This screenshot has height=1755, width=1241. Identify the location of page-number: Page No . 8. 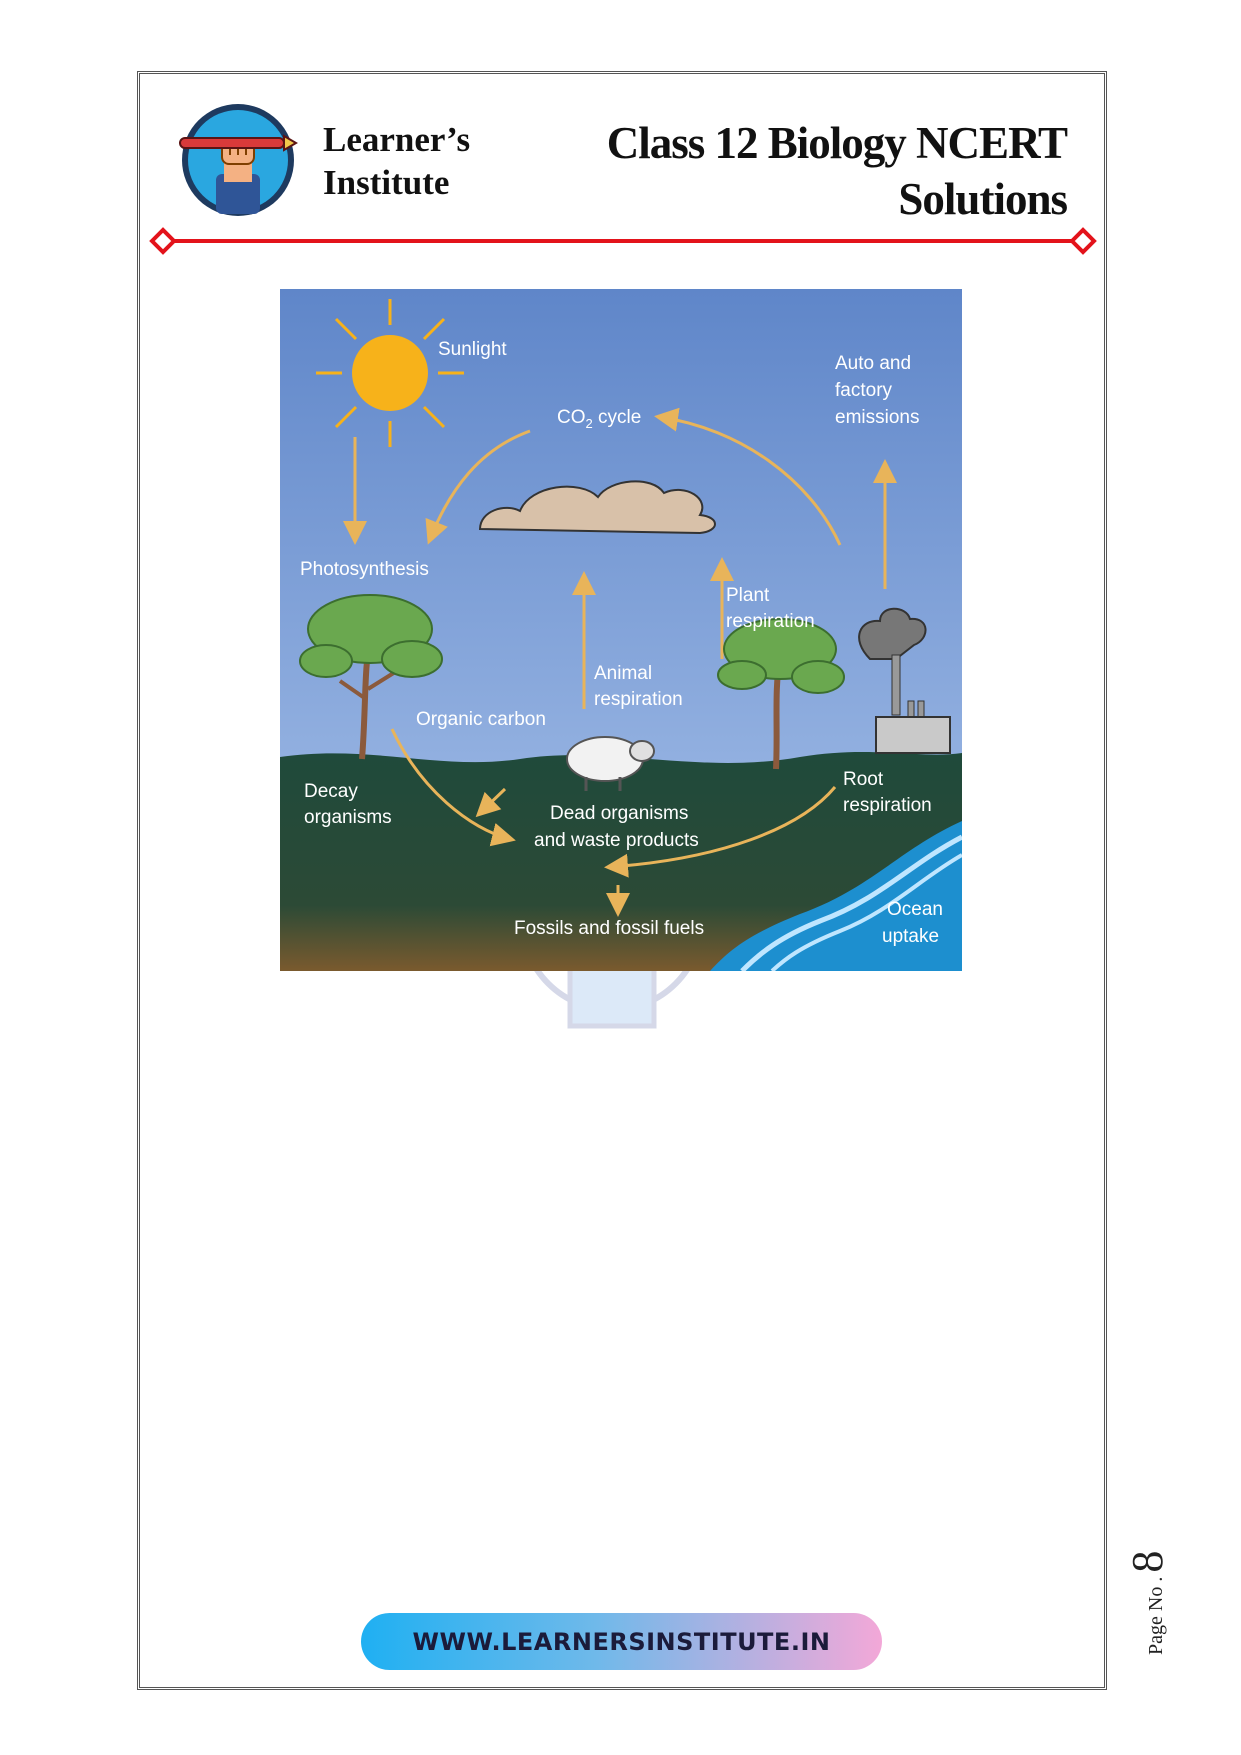
(1147, 1603).